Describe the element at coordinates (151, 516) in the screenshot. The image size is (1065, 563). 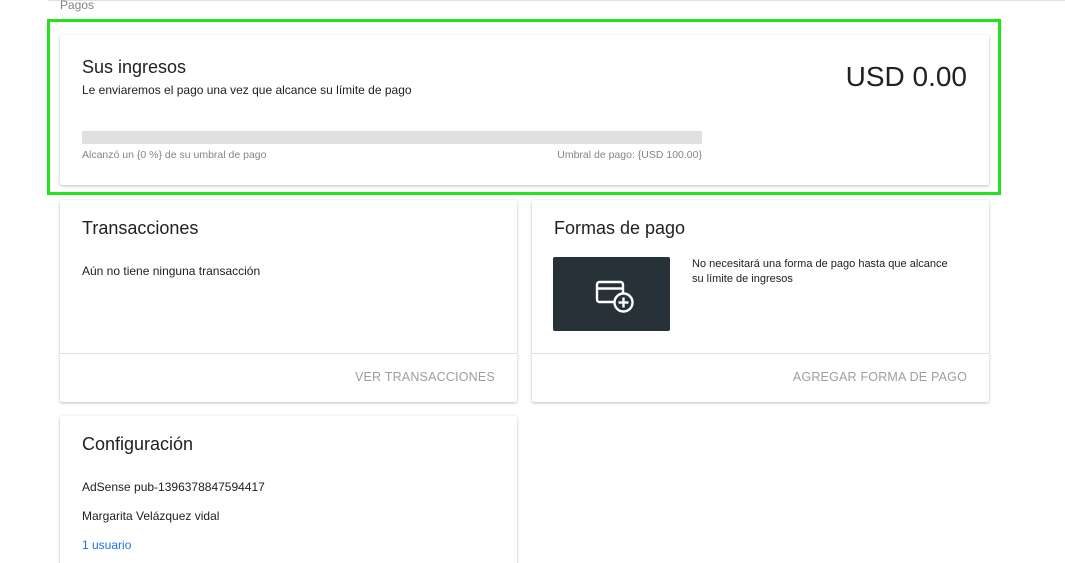
I see `account-owner: Margarita Velázquez vidal` at that location.